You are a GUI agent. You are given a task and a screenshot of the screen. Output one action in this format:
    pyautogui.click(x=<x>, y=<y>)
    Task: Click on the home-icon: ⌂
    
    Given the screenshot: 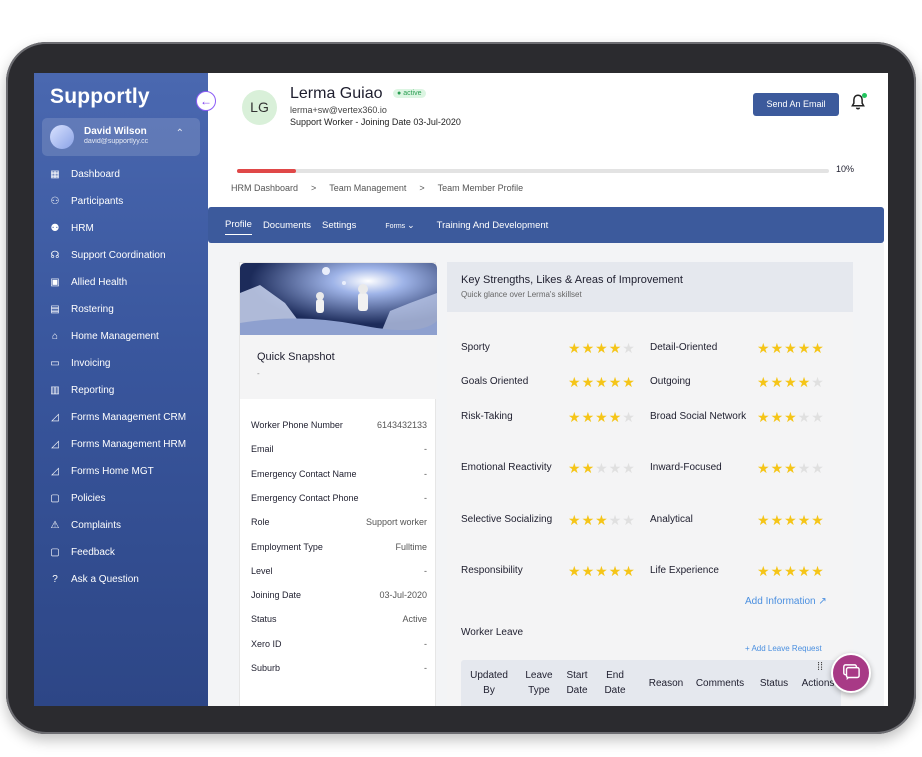 What is the action you would take?
    pyautogui.click(x=55, y=336)
    